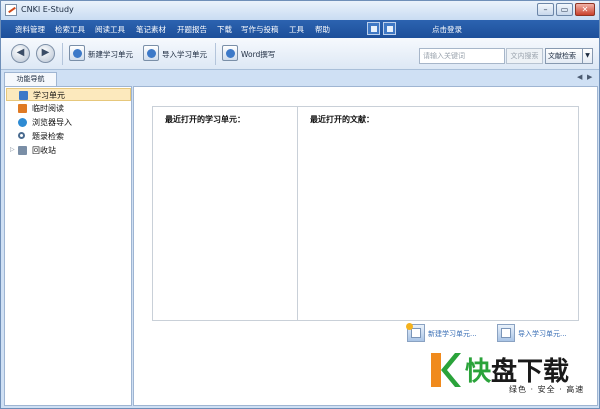 The height and width of the screenshot is (409, 600). I want to click on book-icon, so click(389, 28).